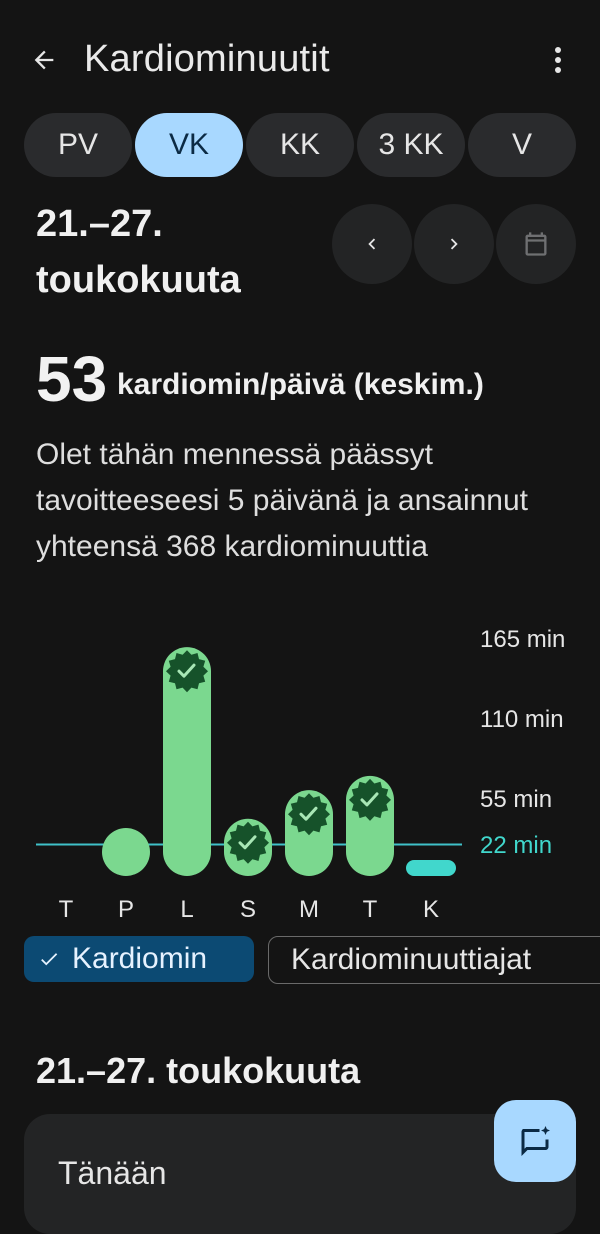 This screenshot has width=600, height=1234. Describe the element at coordinates (430, 909) in the screenshot. I see `x-label-6: K` at that location.